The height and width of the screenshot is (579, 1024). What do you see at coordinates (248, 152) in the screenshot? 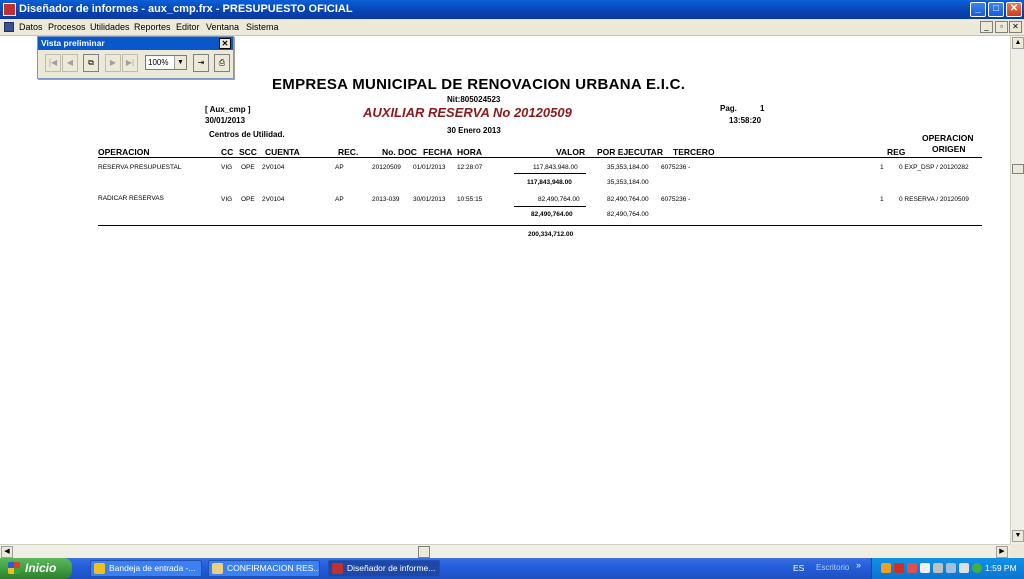
I see `col-scc: SCC` at bounding box center [248, 152].